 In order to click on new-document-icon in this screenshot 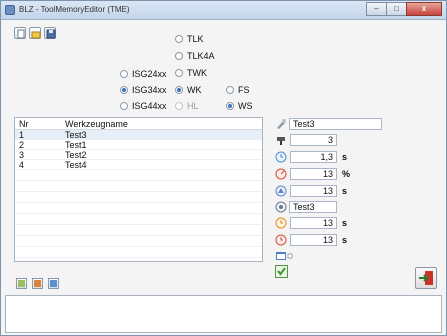, I will do `click(21, 34)`.